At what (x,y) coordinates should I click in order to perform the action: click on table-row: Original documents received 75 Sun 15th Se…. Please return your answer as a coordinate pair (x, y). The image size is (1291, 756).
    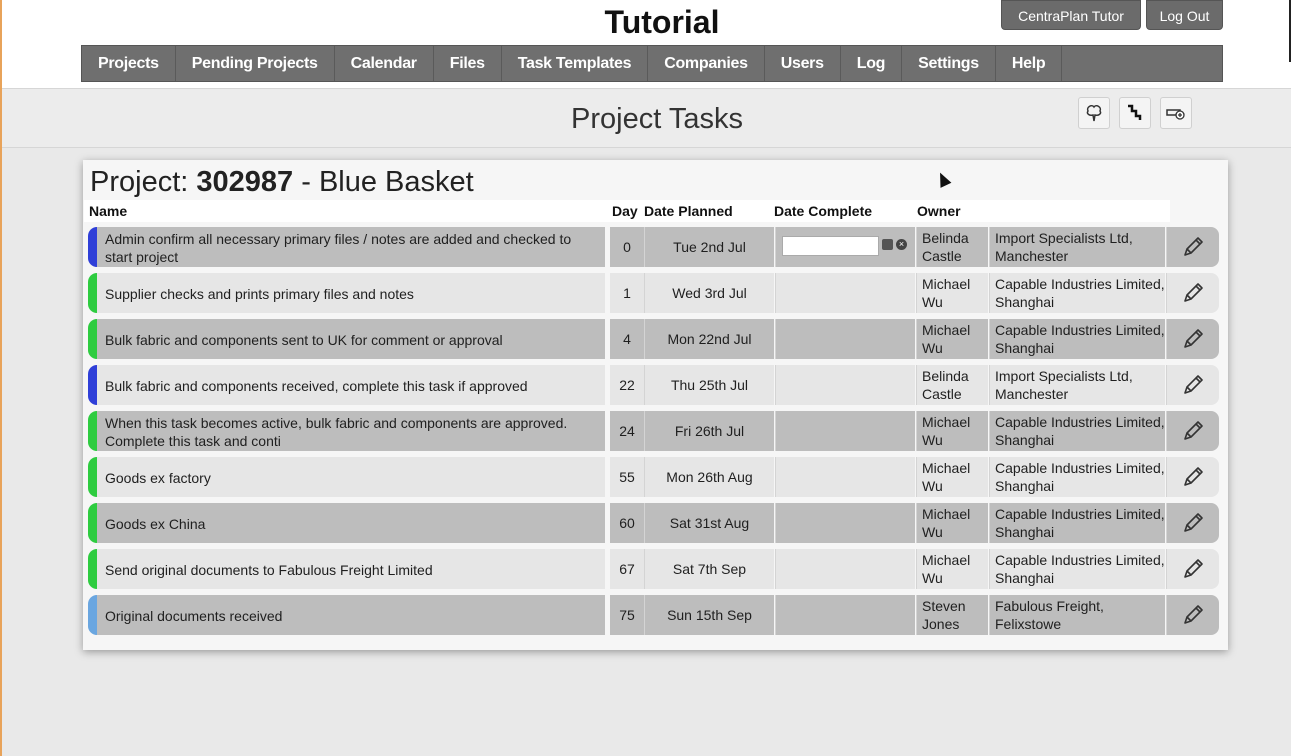
    Looking at the image, I should click on (653, 615).